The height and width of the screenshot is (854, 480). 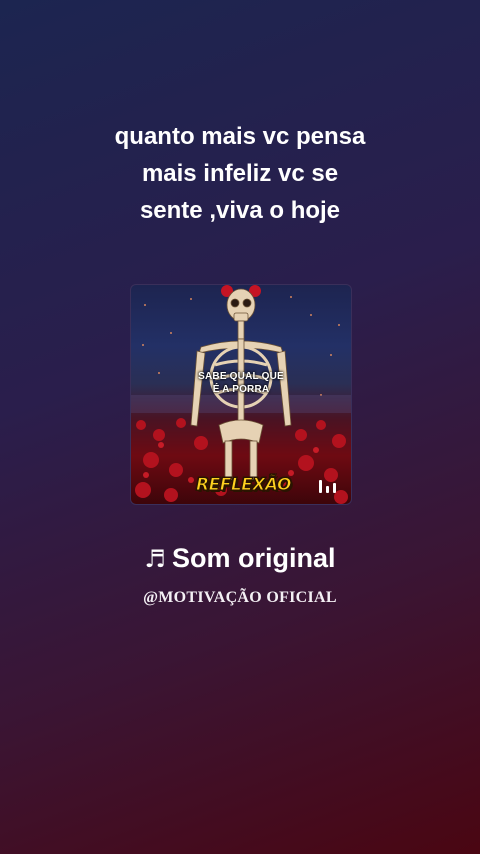 I want to click on cover-text-line-1: SABE QUAL QUE, so click(x=241, y=376).